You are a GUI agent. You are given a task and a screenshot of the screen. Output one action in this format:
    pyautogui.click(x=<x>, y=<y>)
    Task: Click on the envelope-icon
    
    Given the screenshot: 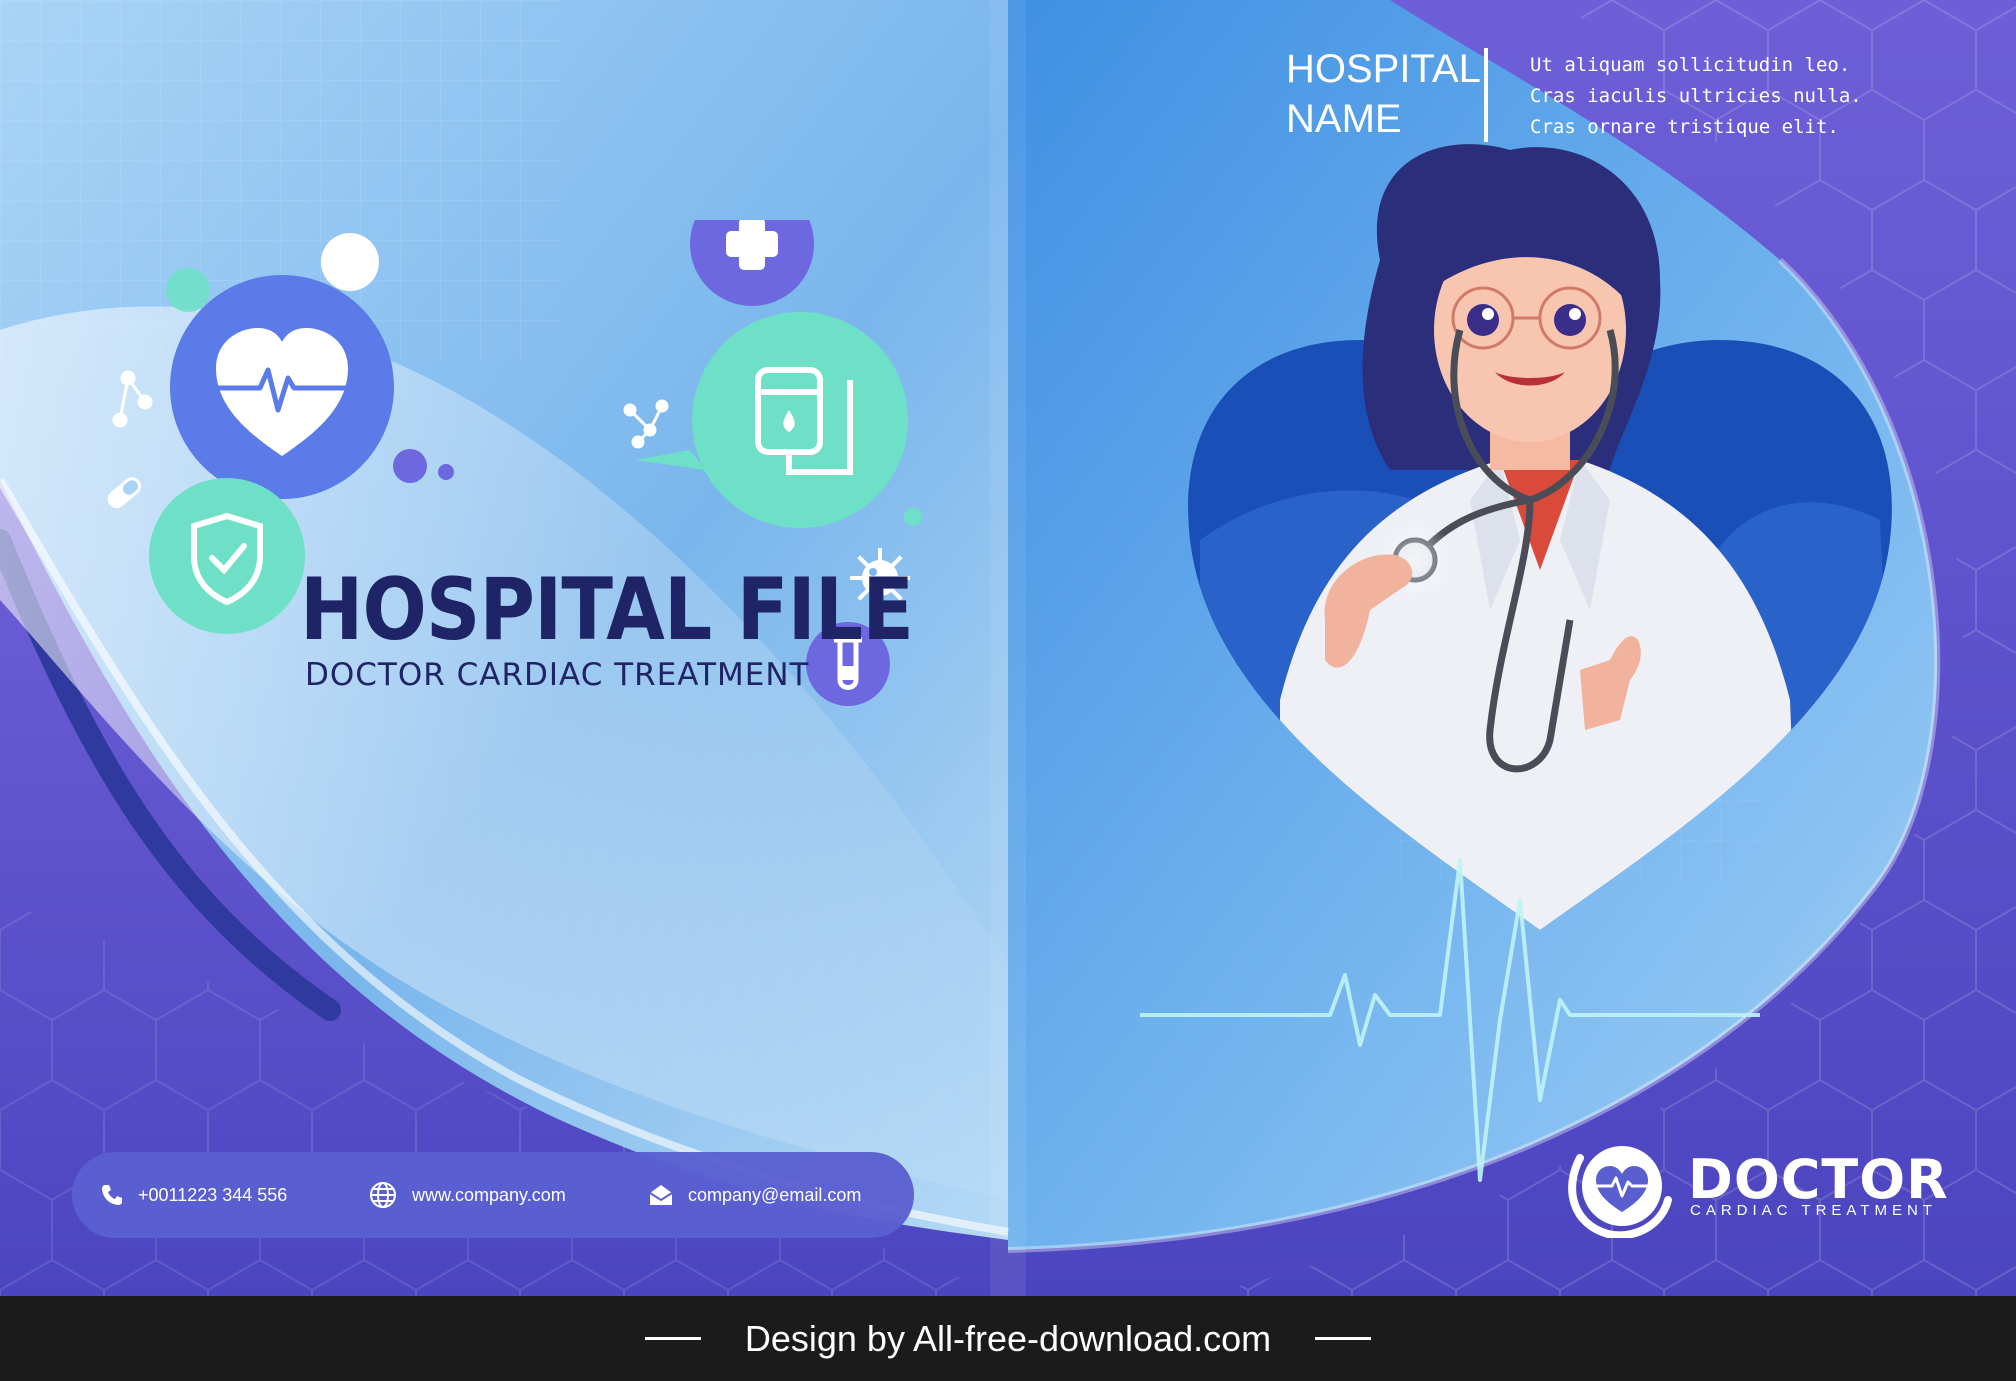 What is the action you would take?
    pyautogui.click(x=661, y=1195)
    